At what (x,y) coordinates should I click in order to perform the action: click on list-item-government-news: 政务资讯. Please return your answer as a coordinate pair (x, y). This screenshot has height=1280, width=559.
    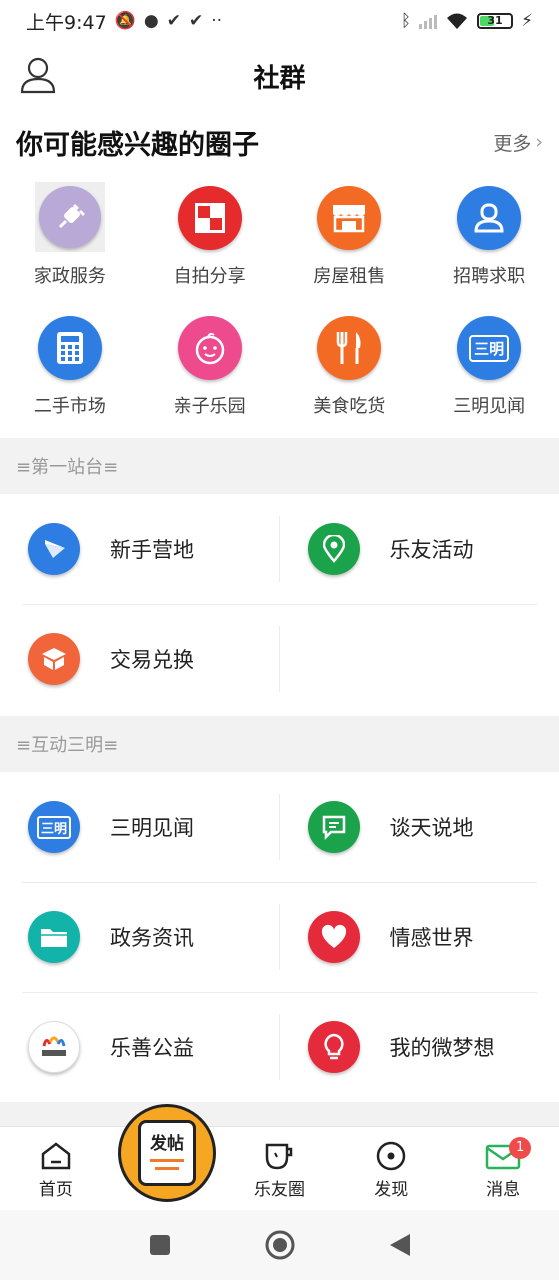
    Looking at the image, I should click on (140, 937).